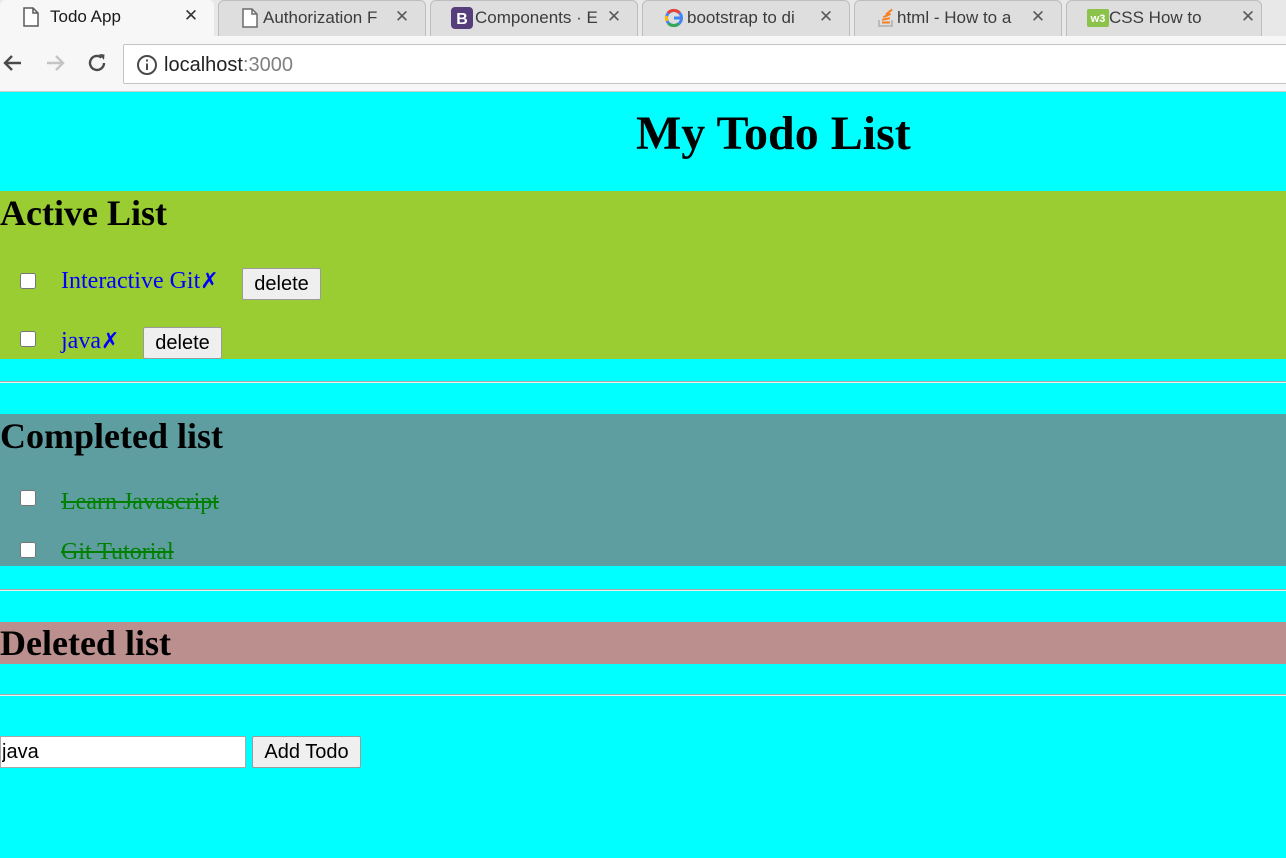  What do you see at coordinates (147, 65) in the screenshot?
I see `info-icon` at bounding box center [147, 65].